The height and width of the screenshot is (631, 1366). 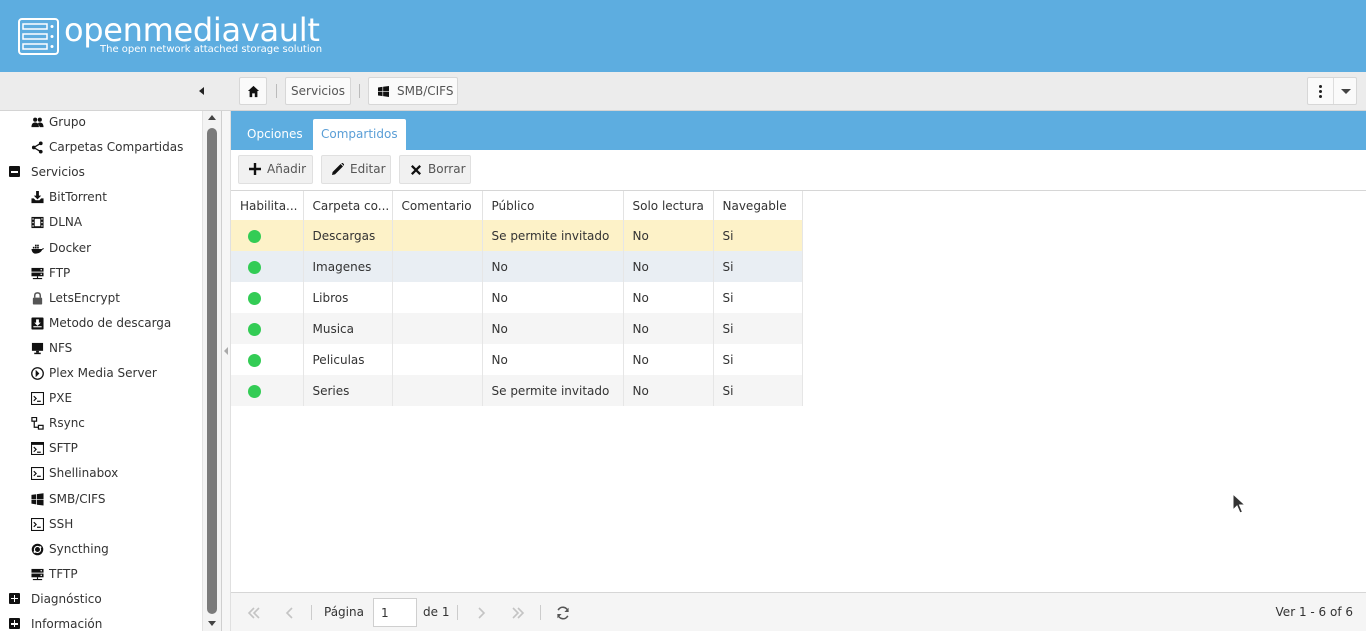 I want to click on edit-button: Editar, so click(x=356, y=169).